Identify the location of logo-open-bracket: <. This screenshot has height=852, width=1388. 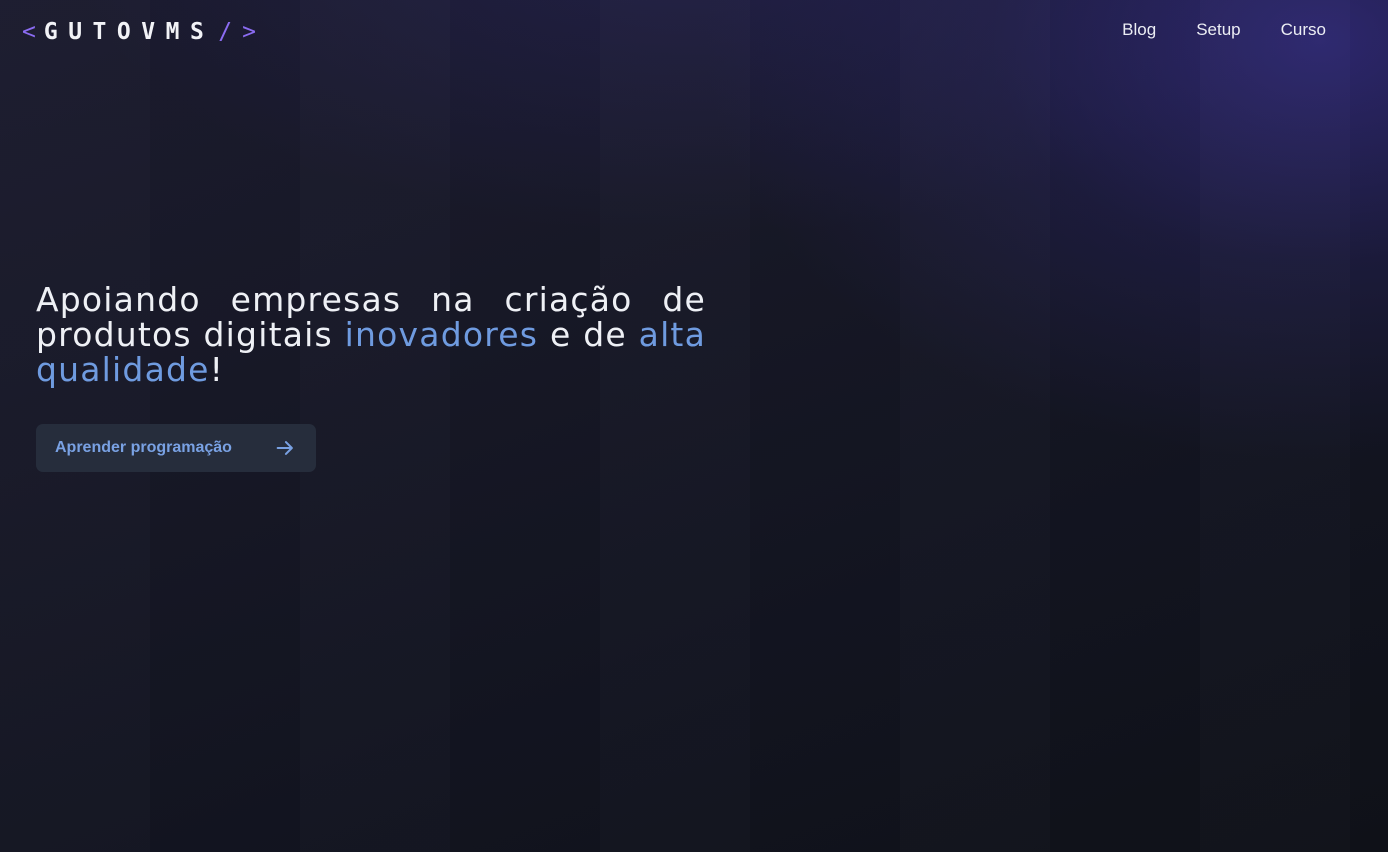
(29, 32).